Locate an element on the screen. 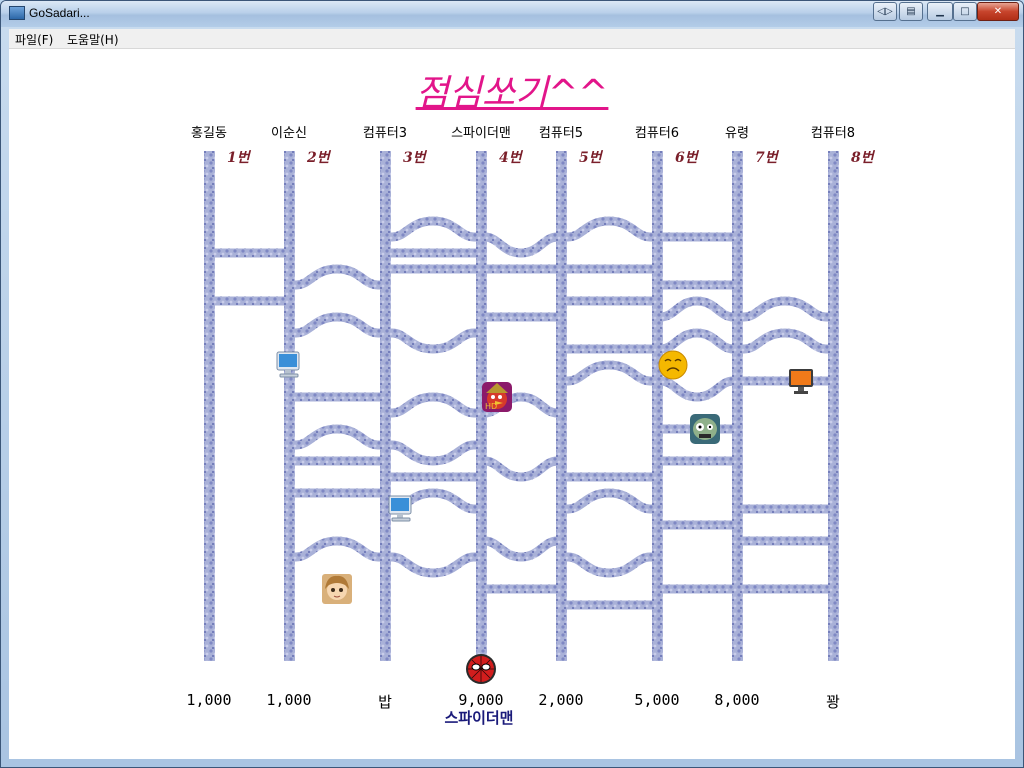 The height and width of the screenshot is (768, 1024). prize-8: 꽝 is located at coordinates (833, 702).